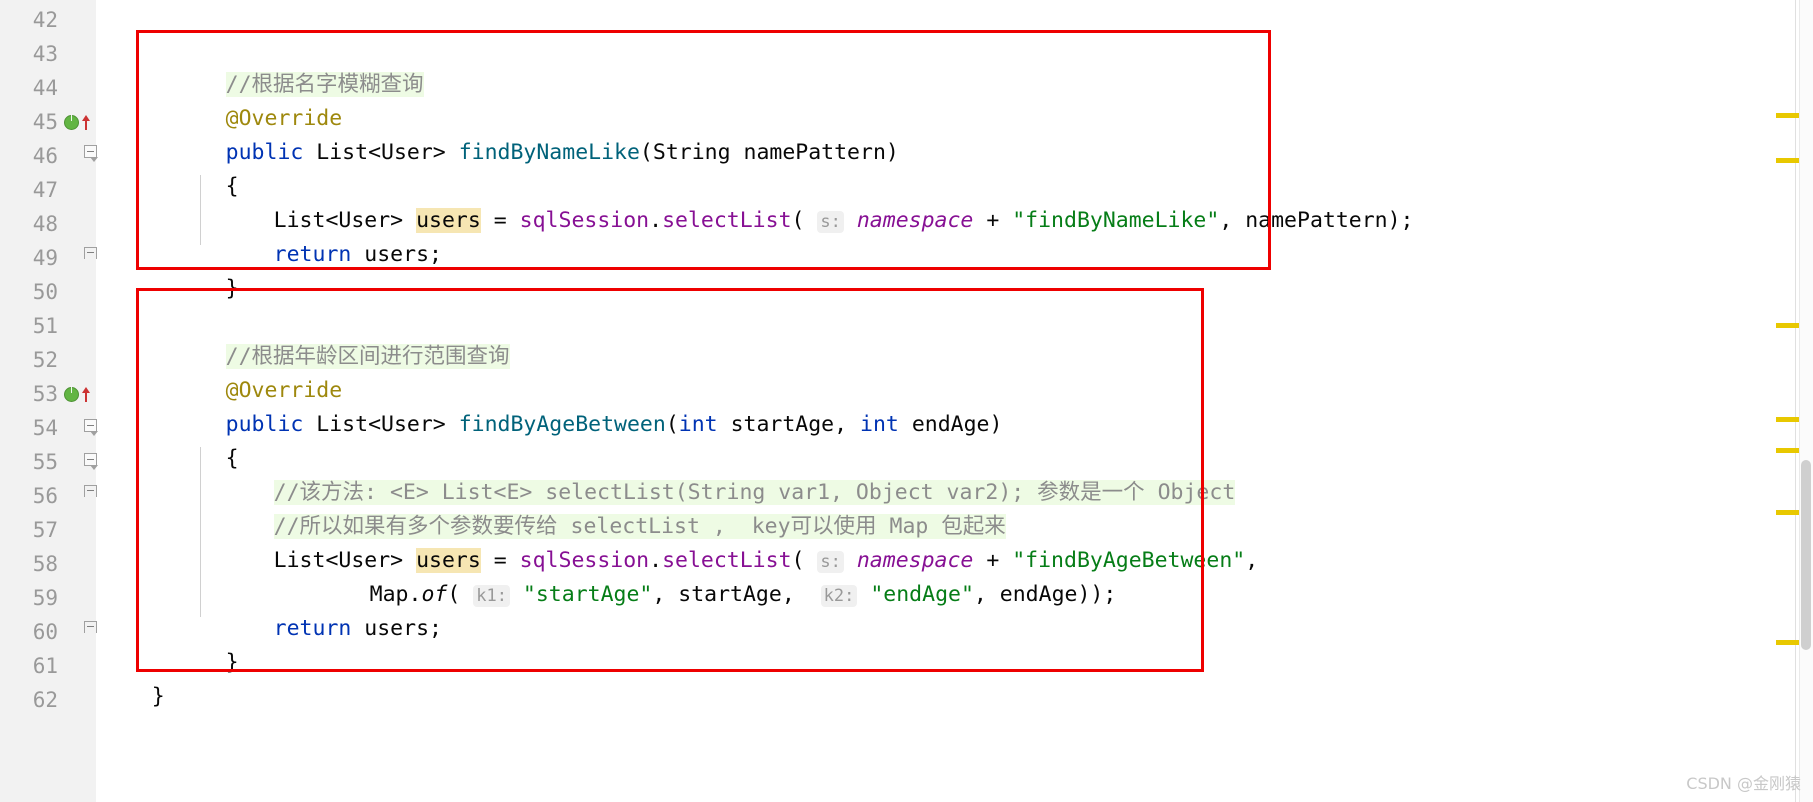 Image resolution: width=1813 pixels, height=802 pixels. Describe the element at coordinates (549, 152) in the screenshot. I see `method-name-find-by-name-like: findByNameLike` at that location.